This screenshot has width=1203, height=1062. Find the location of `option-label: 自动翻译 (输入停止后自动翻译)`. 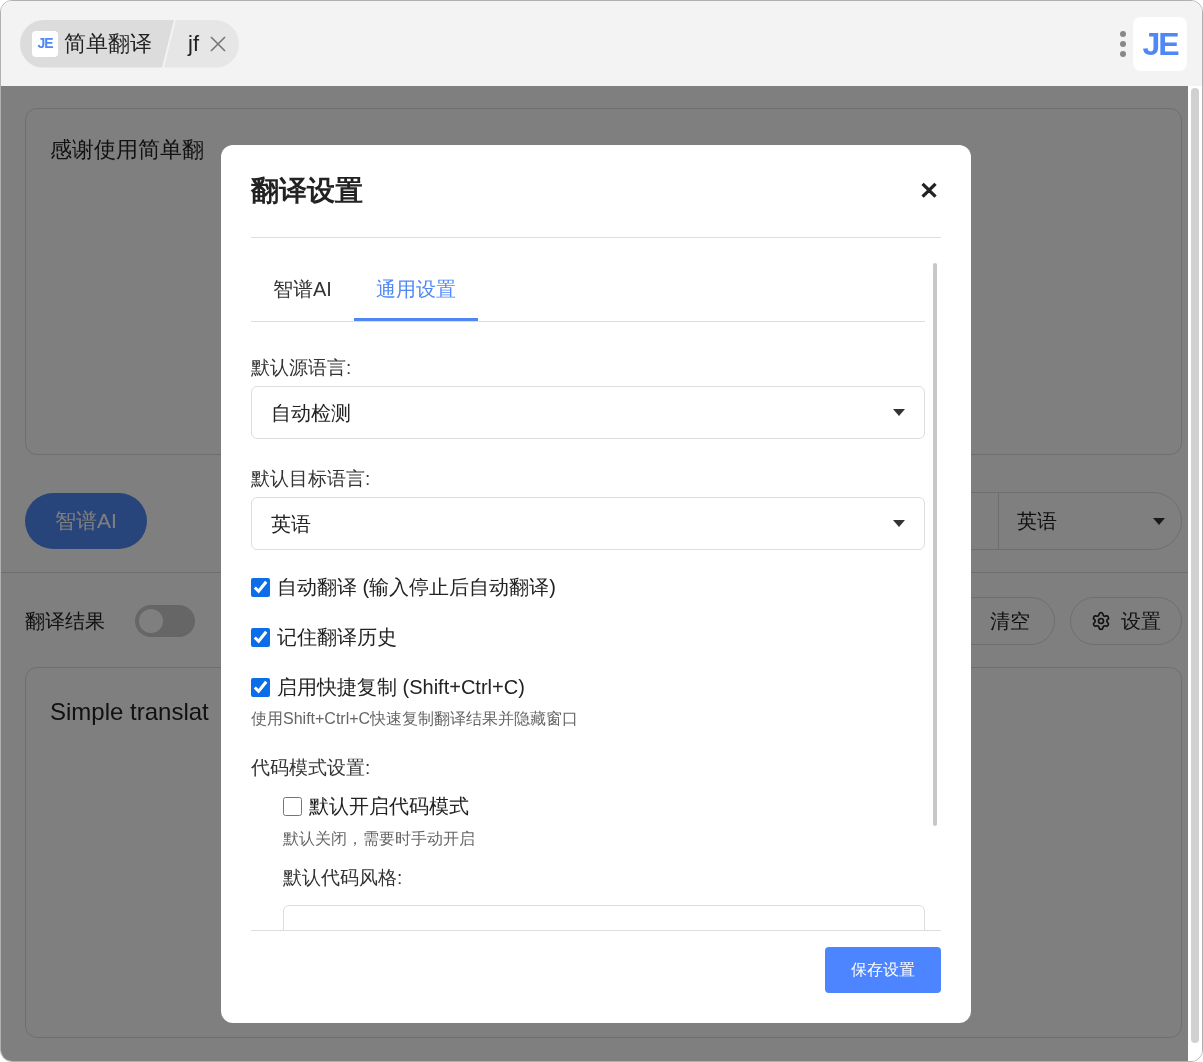

option-label: 自动翻译 (输入停止后自动翻译) is located at coordinates (416, 587).